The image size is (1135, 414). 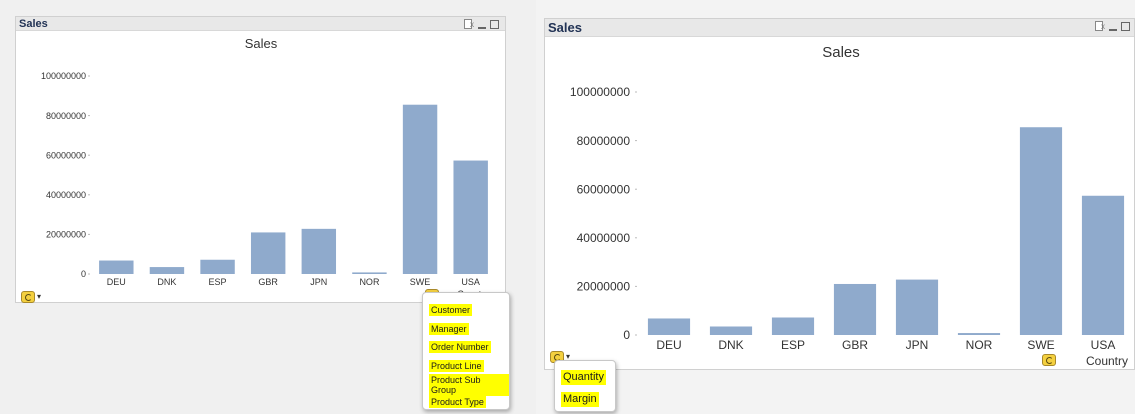 What do you see at coordinates (585, 386) in the screenshot?
I see `right-cycle-dropdown-menu: Quantity Margin` at bounding box center [585, 386].